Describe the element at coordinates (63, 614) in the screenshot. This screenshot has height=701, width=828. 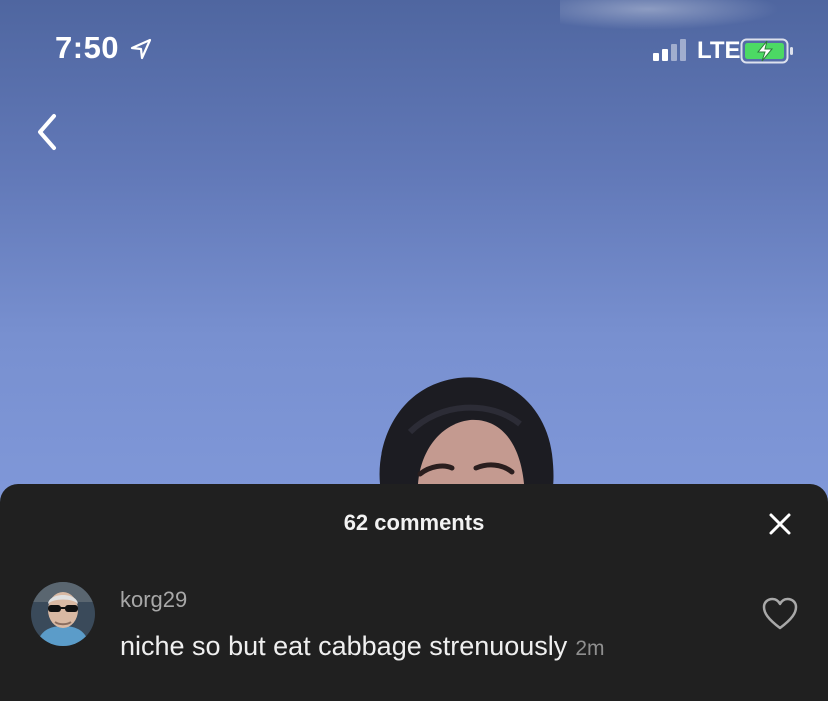
I see `avatar` at that location.